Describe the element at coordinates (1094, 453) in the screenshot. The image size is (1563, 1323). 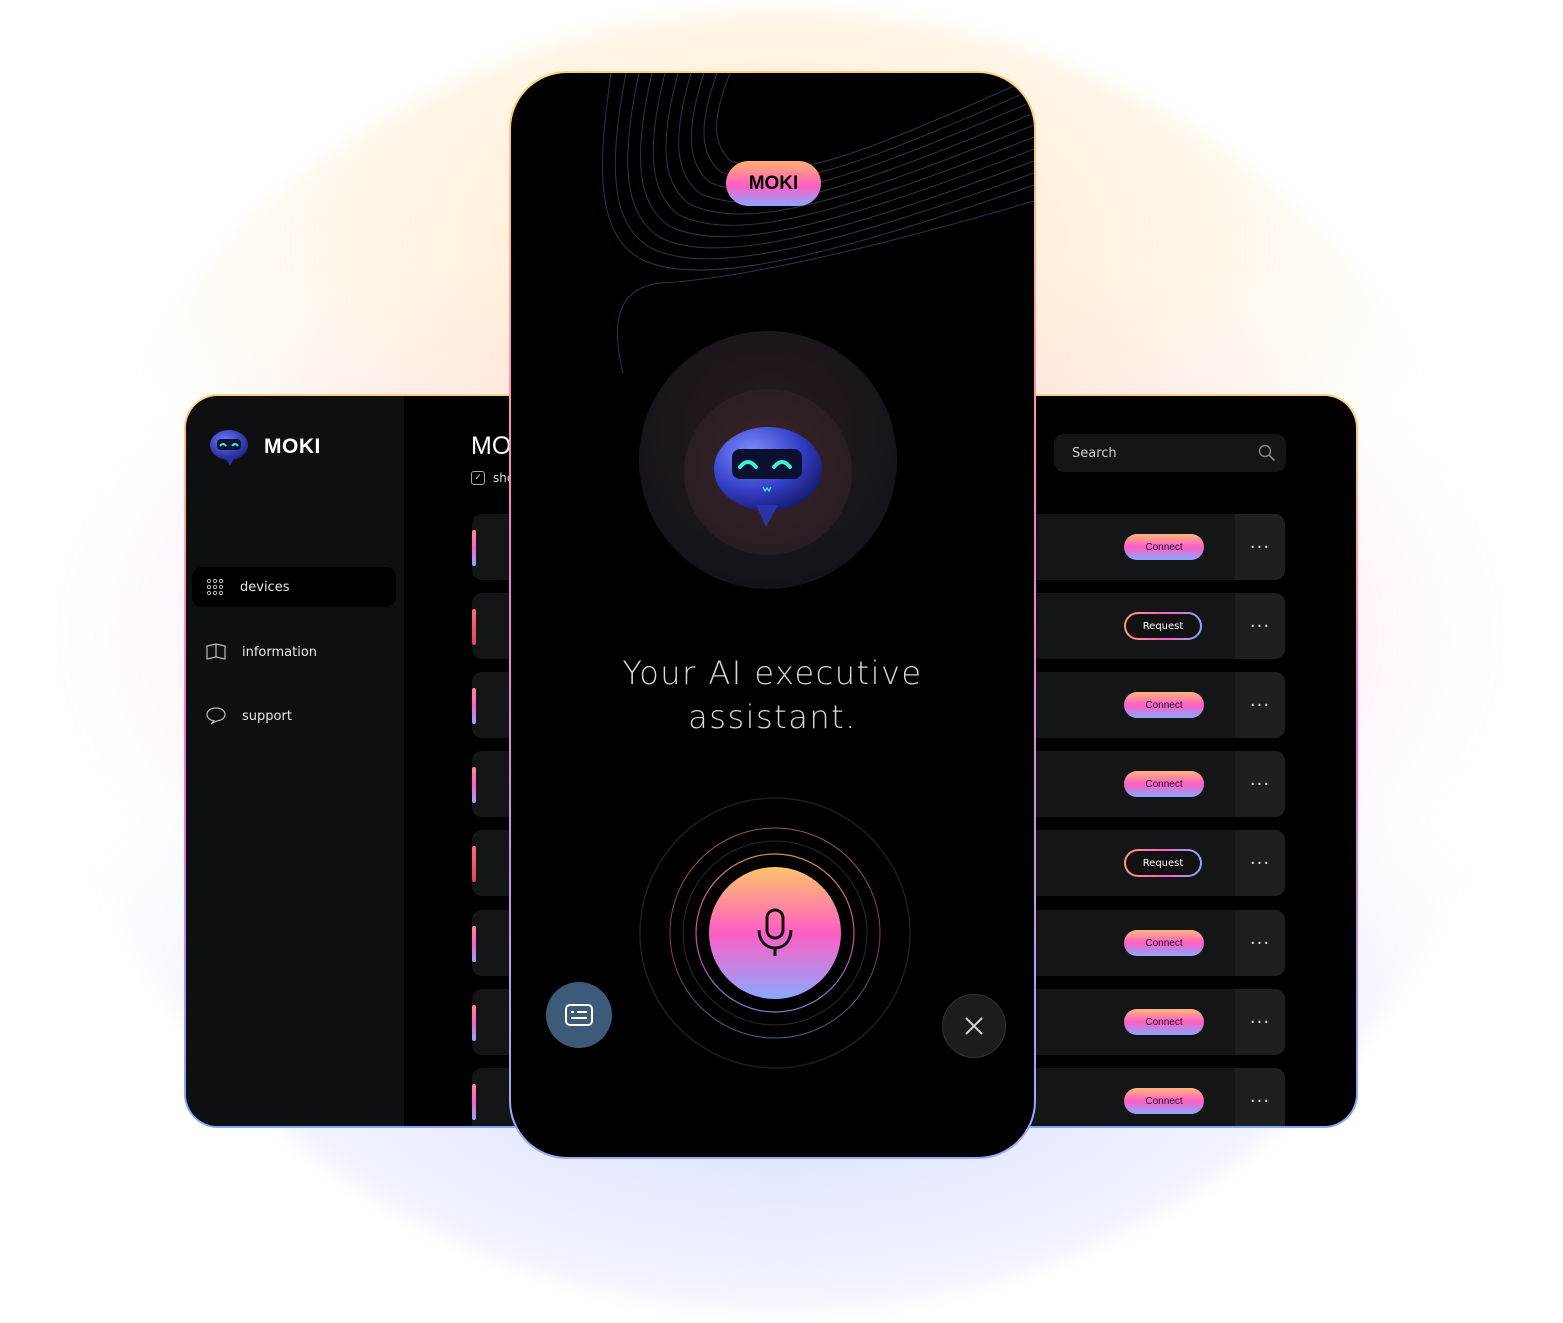
I see `search-placeholder: Search` at that location.